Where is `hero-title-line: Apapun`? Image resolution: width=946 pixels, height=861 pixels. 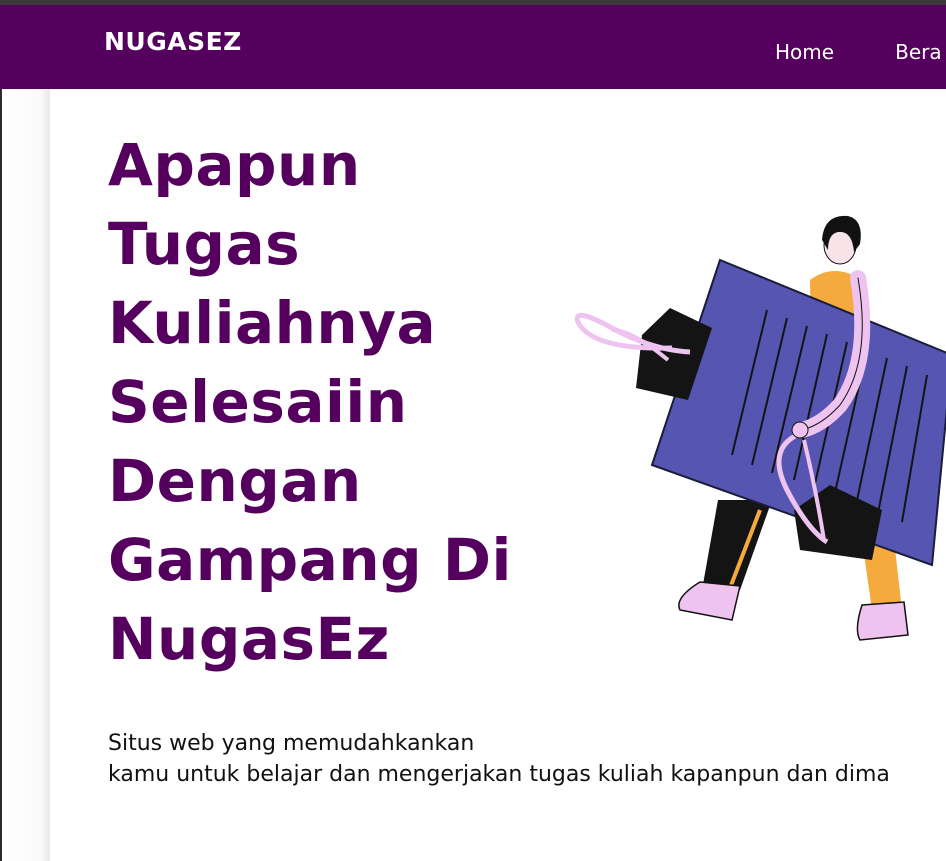
hero-title-line: Apapun is located at coordinates (234, 165).